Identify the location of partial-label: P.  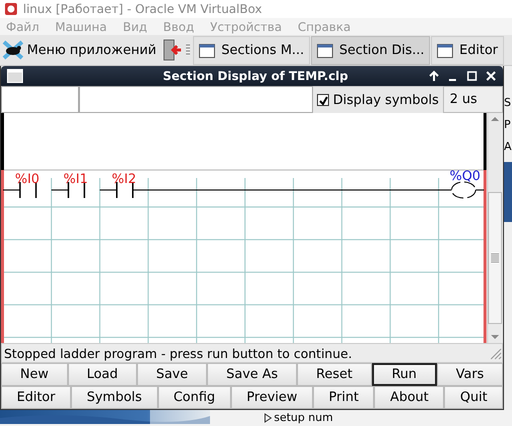
(508, 125).